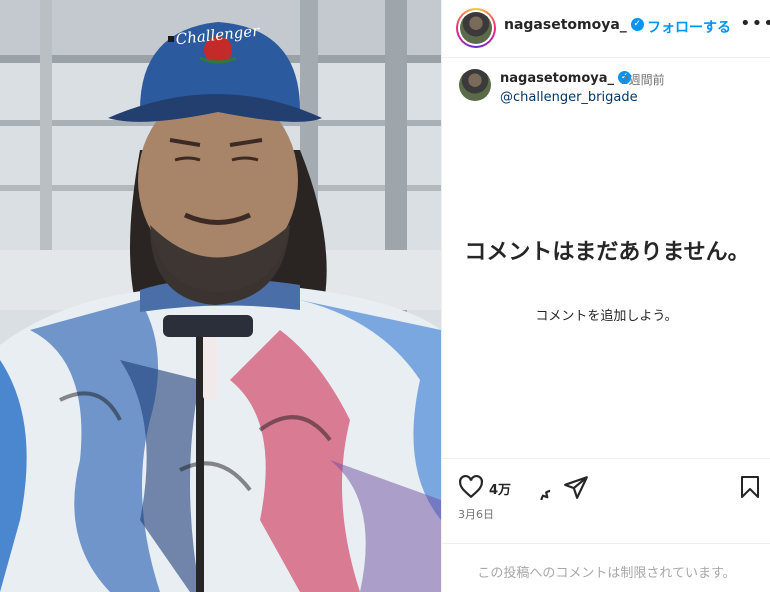 Image resolution: width=770 pixels, height=592 pixels. What do you see at coordinates (569, 97) in the screenshot?
I see `caption-mention-link: @challenger_brigade` at bounding box center [569, 97].